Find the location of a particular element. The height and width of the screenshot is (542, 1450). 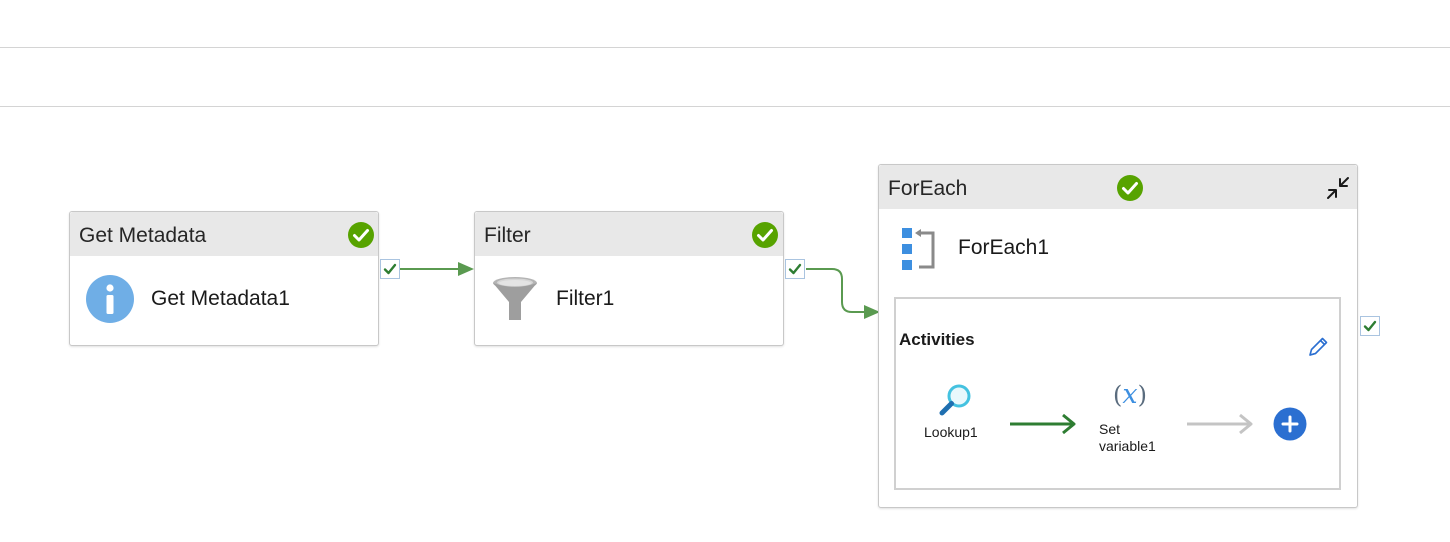

activity-card-header: ForEach is located at coordinates (1118, 187).